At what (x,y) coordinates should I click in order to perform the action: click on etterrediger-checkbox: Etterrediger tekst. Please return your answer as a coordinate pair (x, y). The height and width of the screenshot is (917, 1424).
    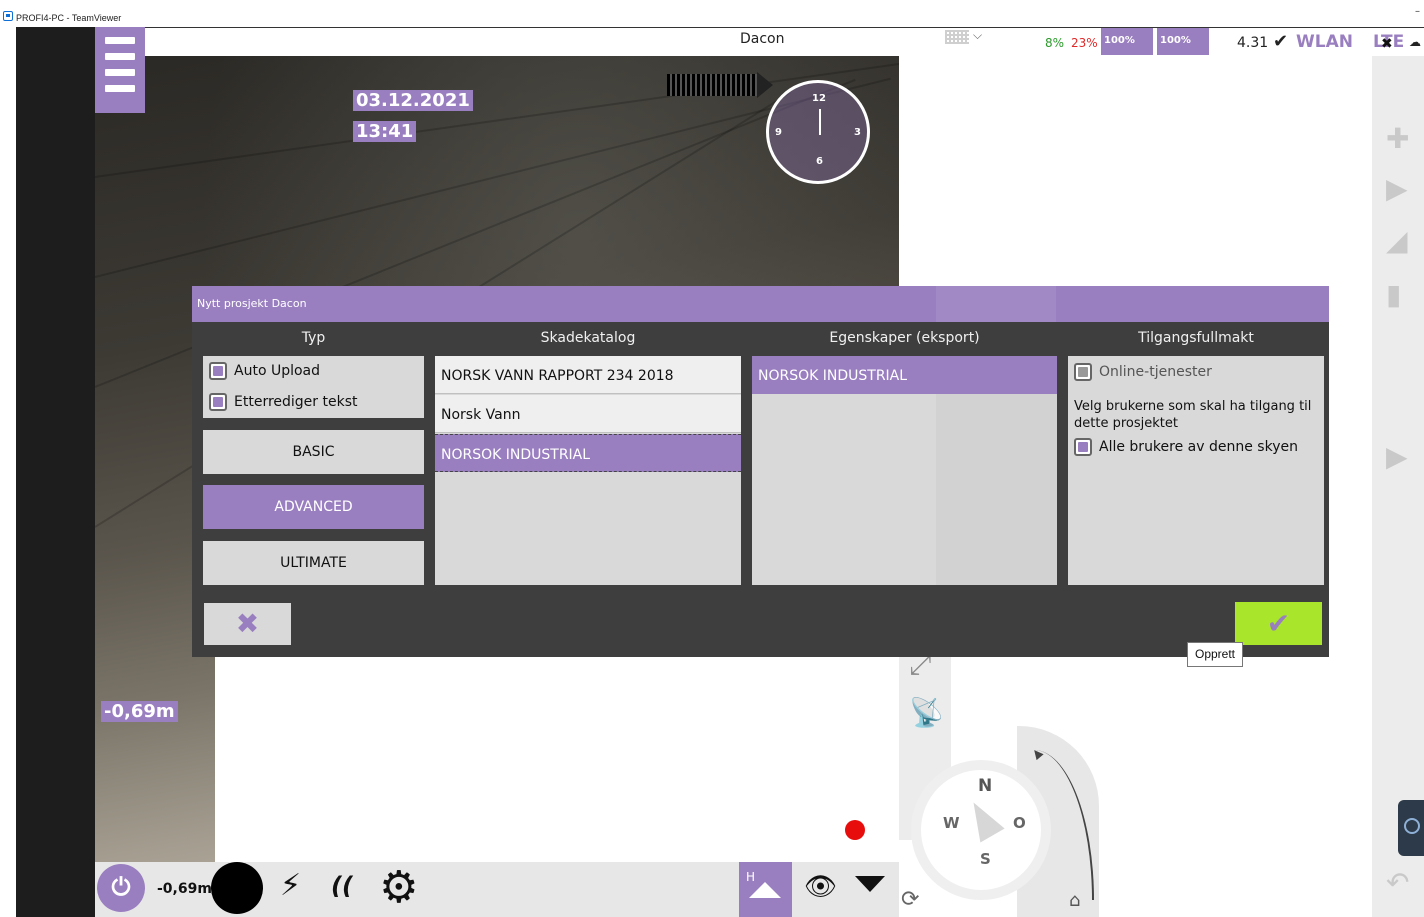
    Looking at the image, I should click on (283, 402).